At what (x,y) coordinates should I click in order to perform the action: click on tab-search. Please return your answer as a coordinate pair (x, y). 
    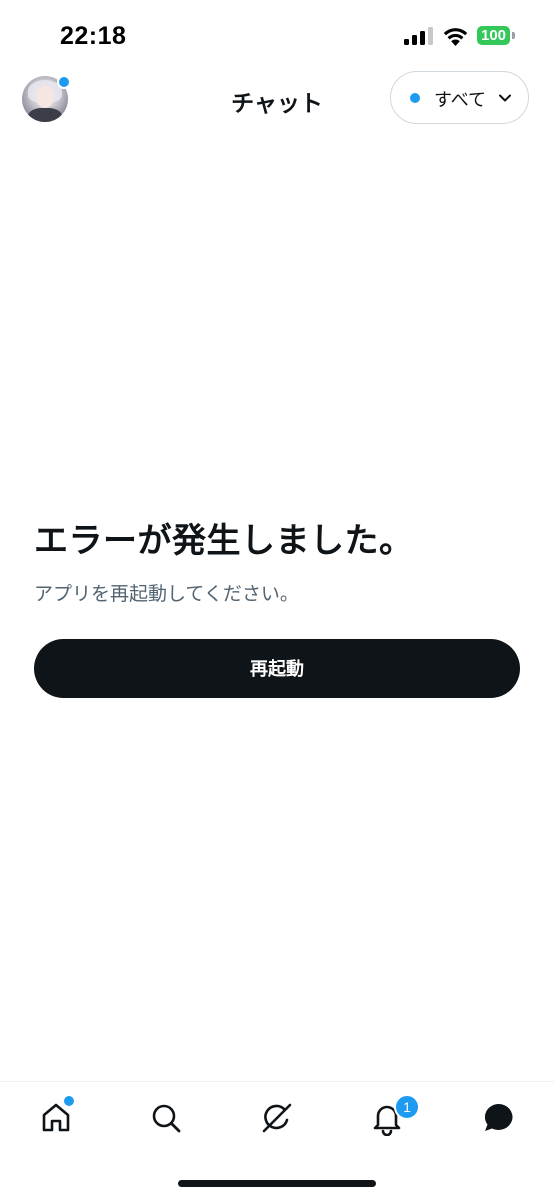
    Looking at the image, I should click on (166, 1118).